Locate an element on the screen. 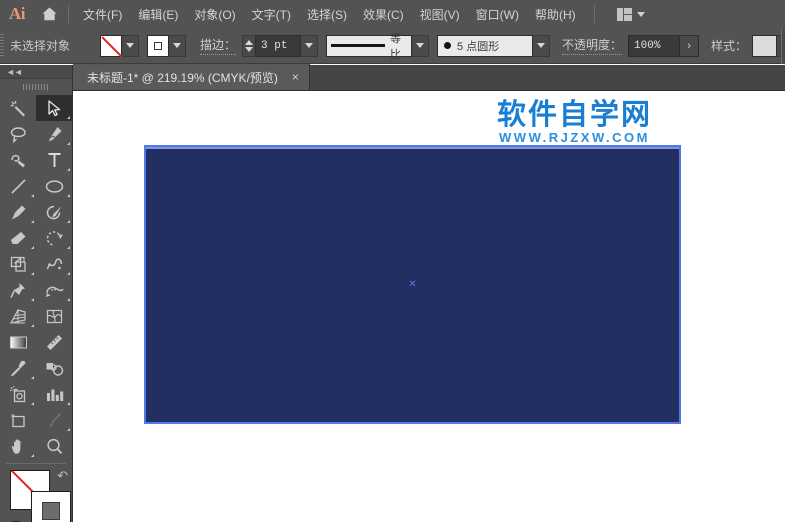 The width and height of the screenshot is (785, 522). hand-icon is located at coordinates (15, 446).